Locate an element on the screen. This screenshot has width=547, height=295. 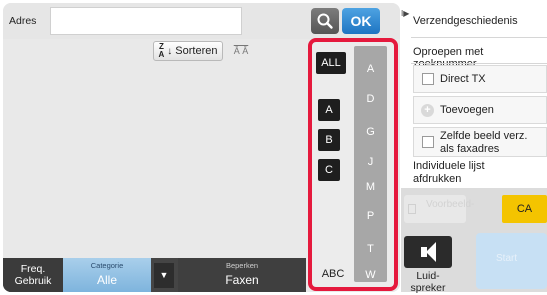
sort-button: Z A ↓ Sorteren is located at coordinates (188, 51).